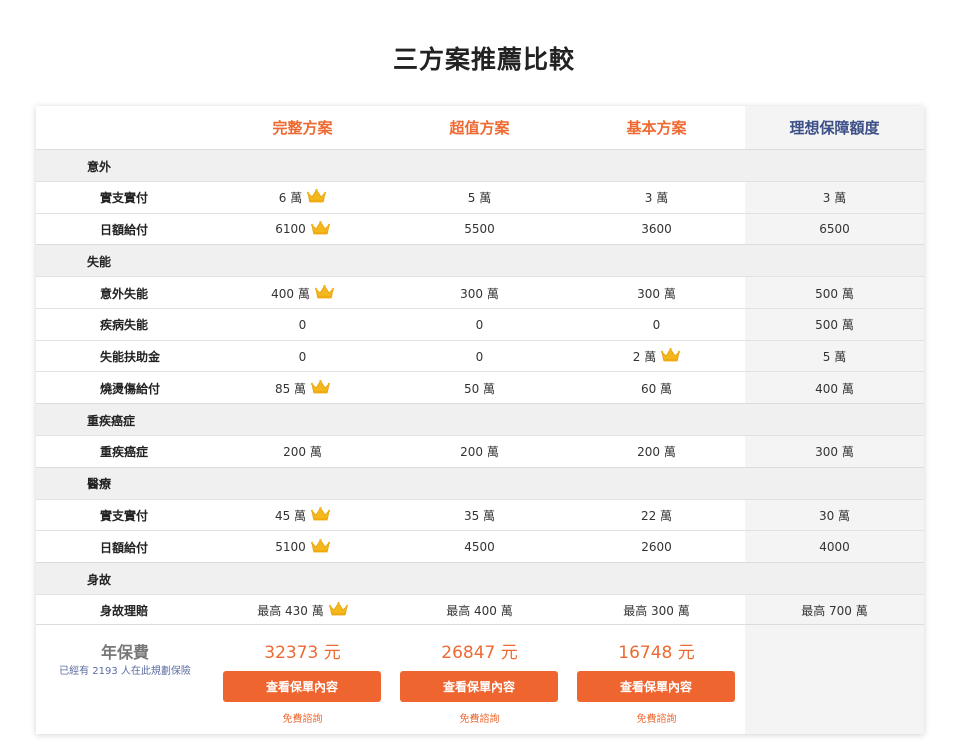  What do you see at coordinates (480, 165) in the screenshot?
I see `category-row: 意外` at bounding box center [480, 165].